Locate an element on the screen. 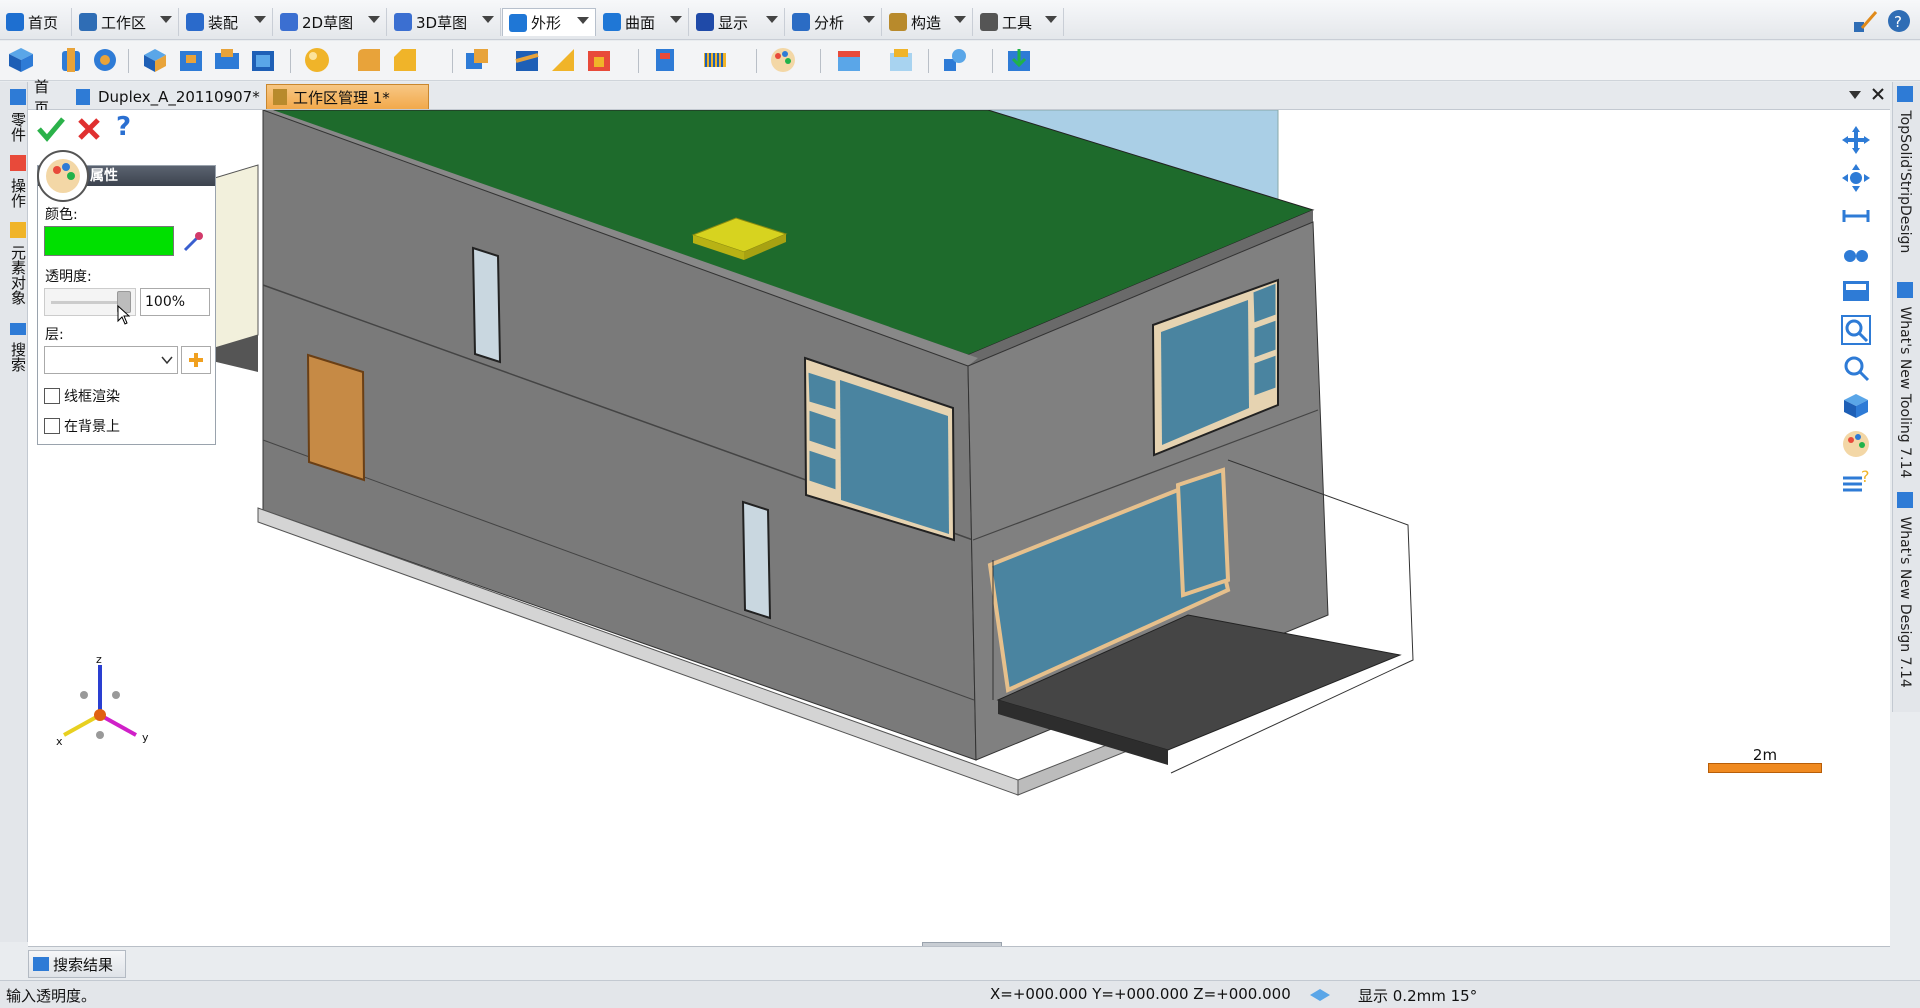 The width and height of the screenshot is (1920, 1008). search-results-tab: 搜索结果 is located at coordinates (77, 964).